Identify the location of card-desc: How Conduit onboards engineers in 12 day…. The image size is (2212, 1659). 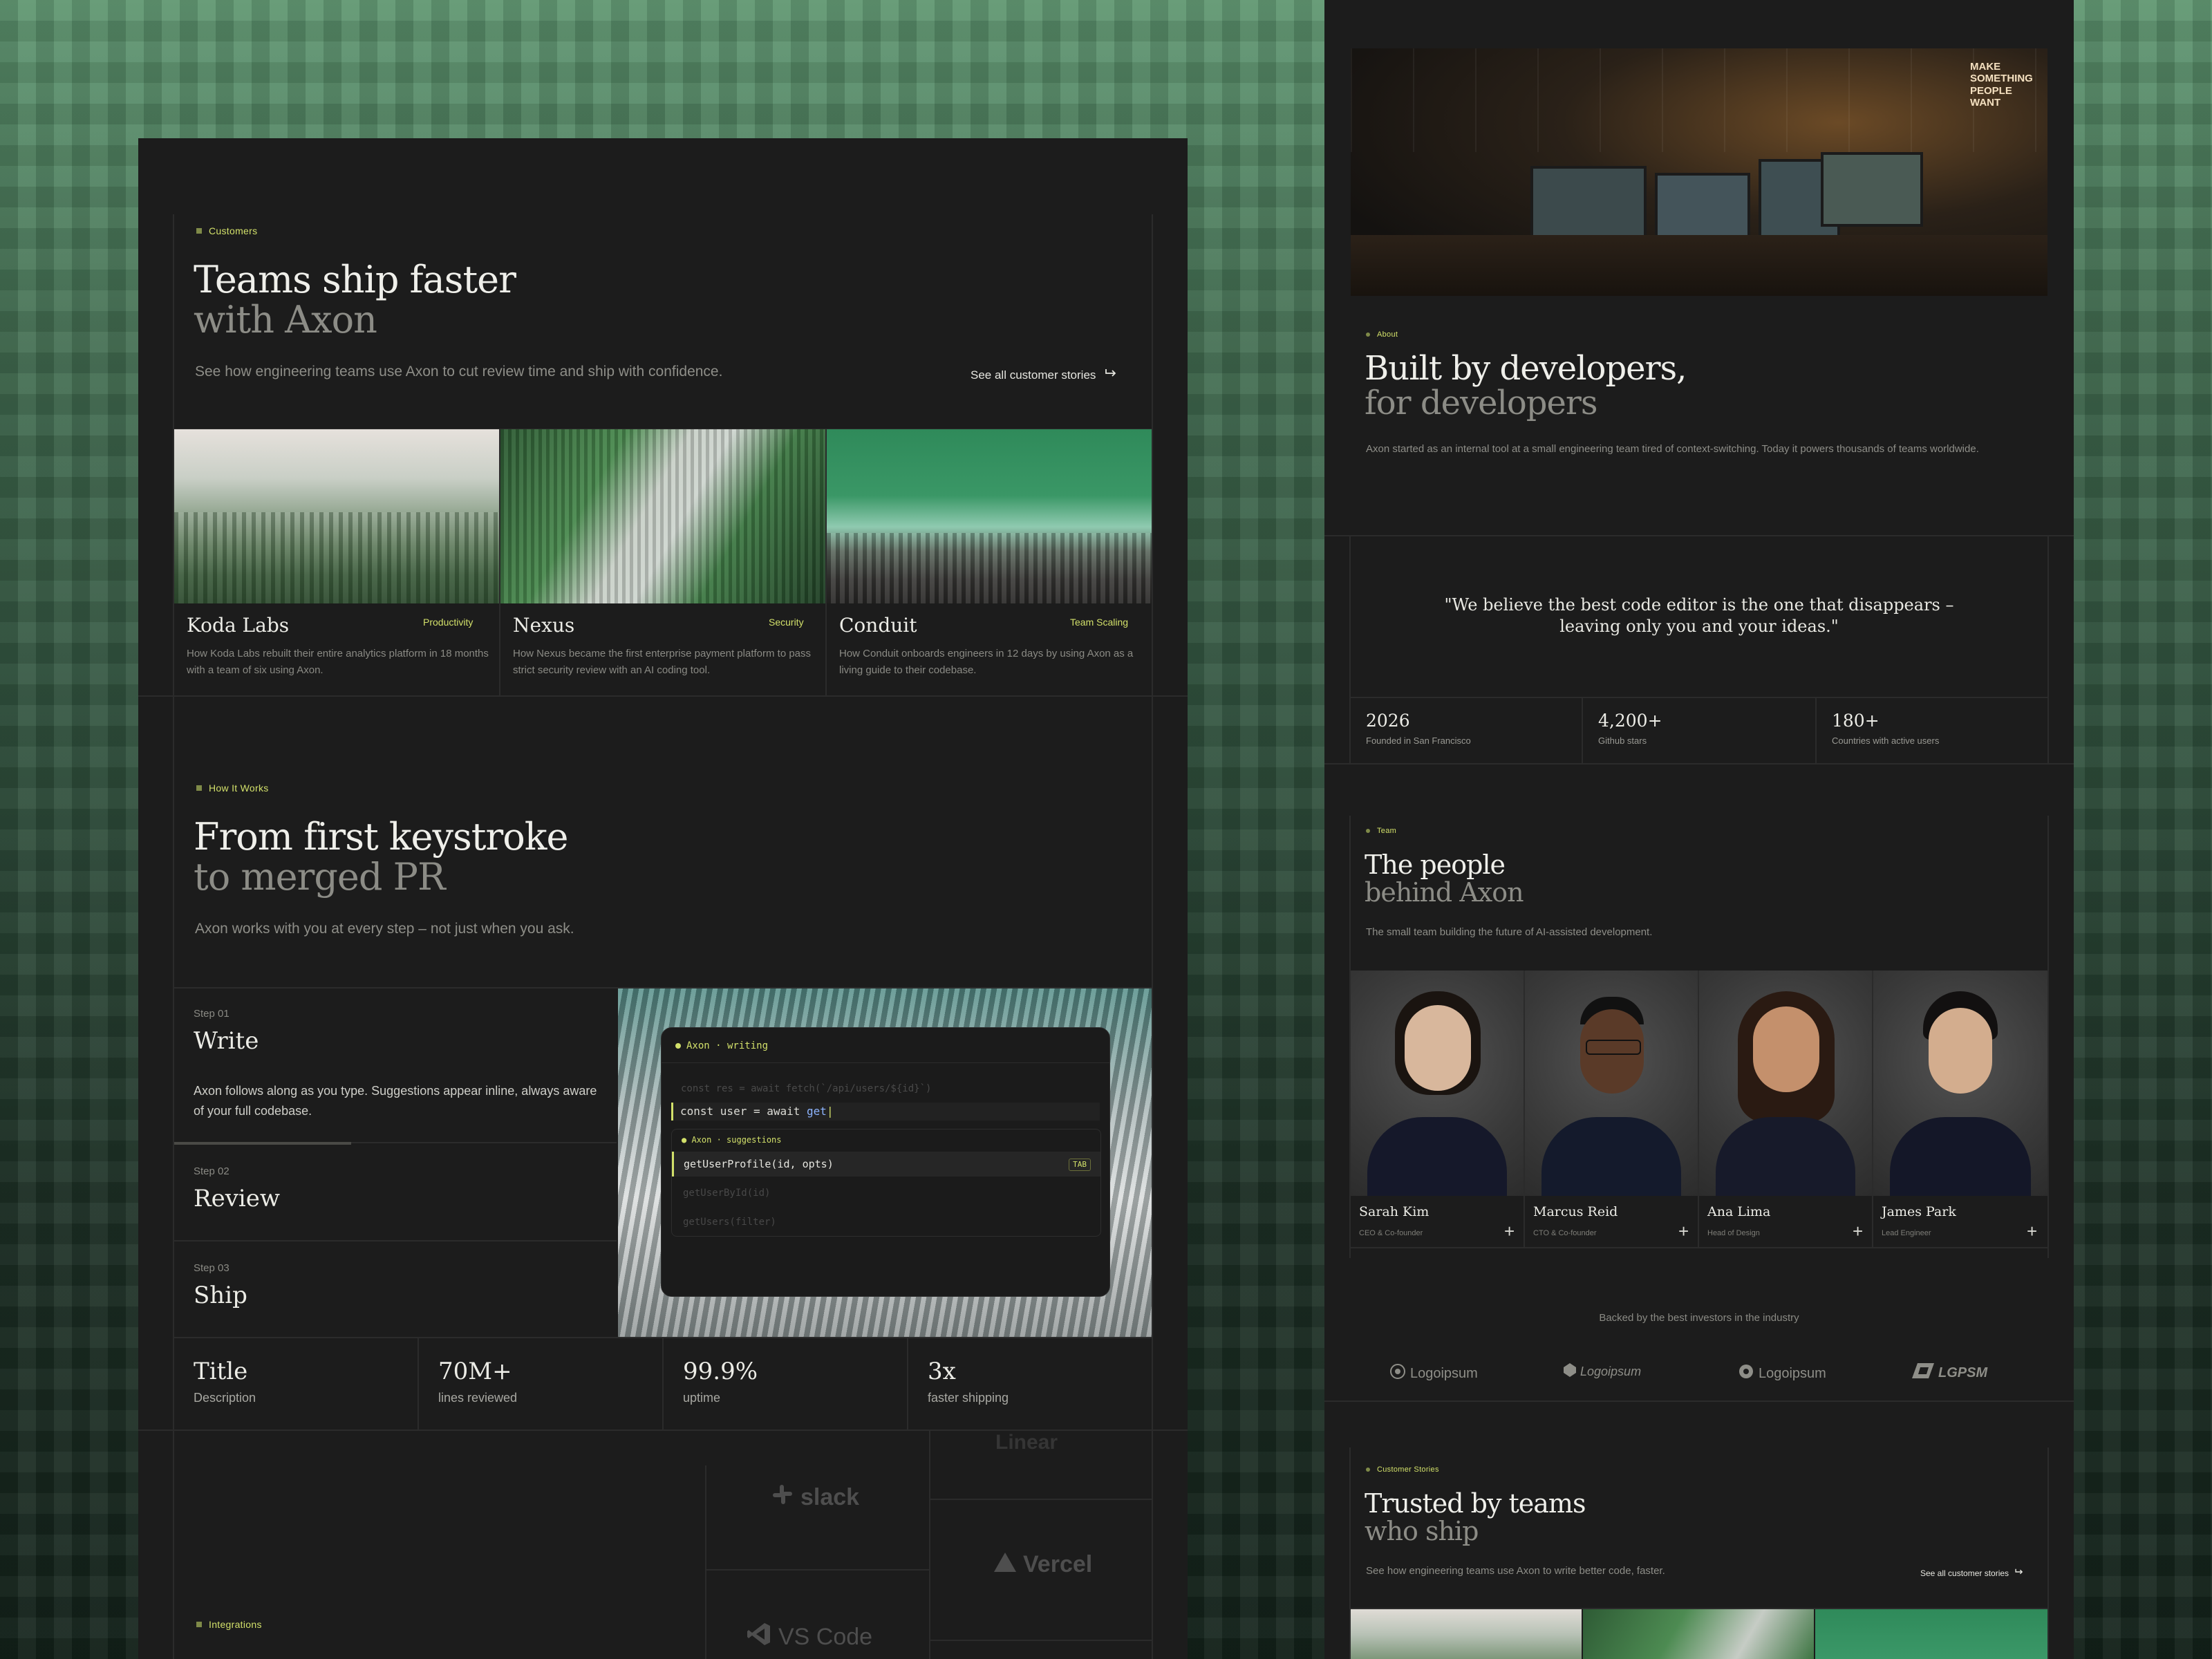
(986, 662).